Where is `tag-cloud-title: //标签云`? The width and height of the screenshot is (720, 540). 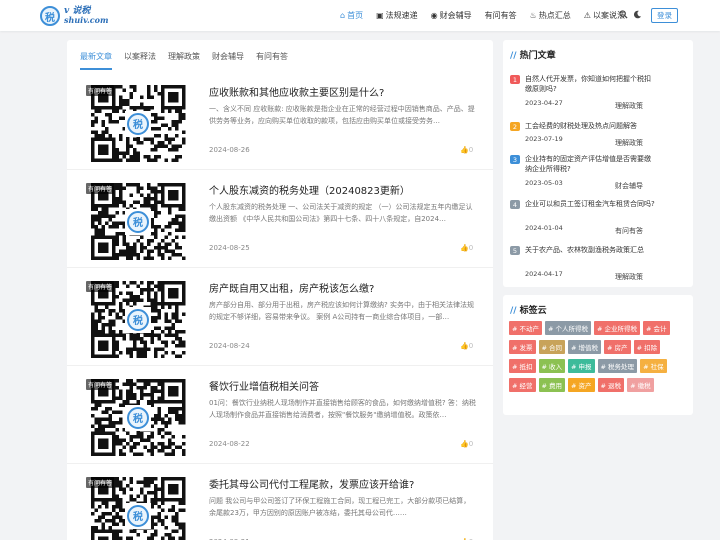 tag-cloud-title: //标签云 is located at coordinates (528, 311).